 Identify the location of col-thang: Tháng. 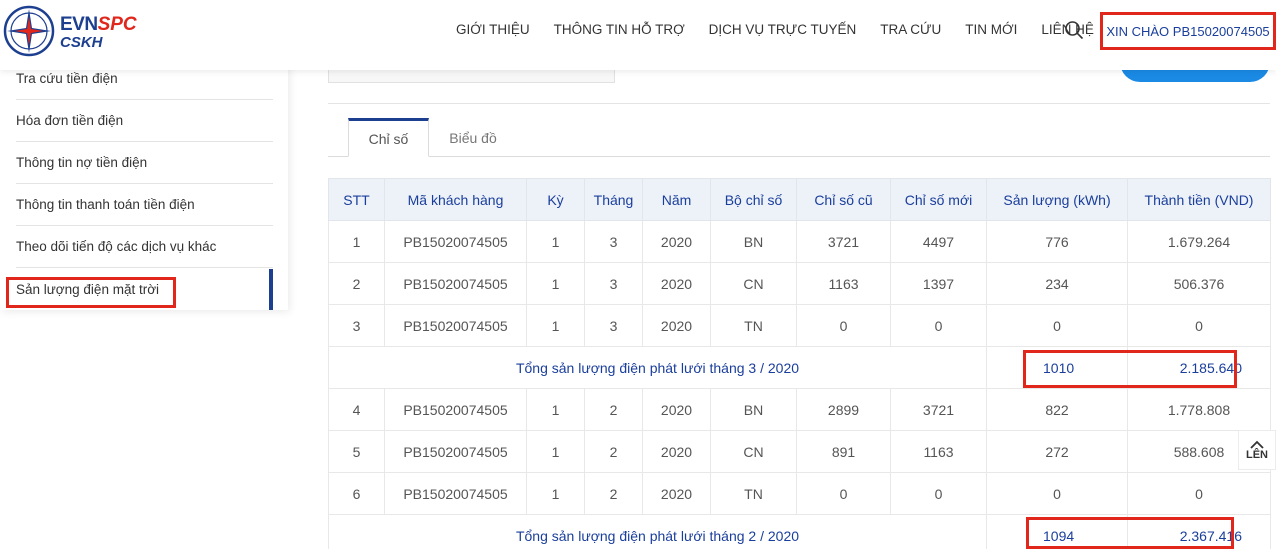
(613, 199).